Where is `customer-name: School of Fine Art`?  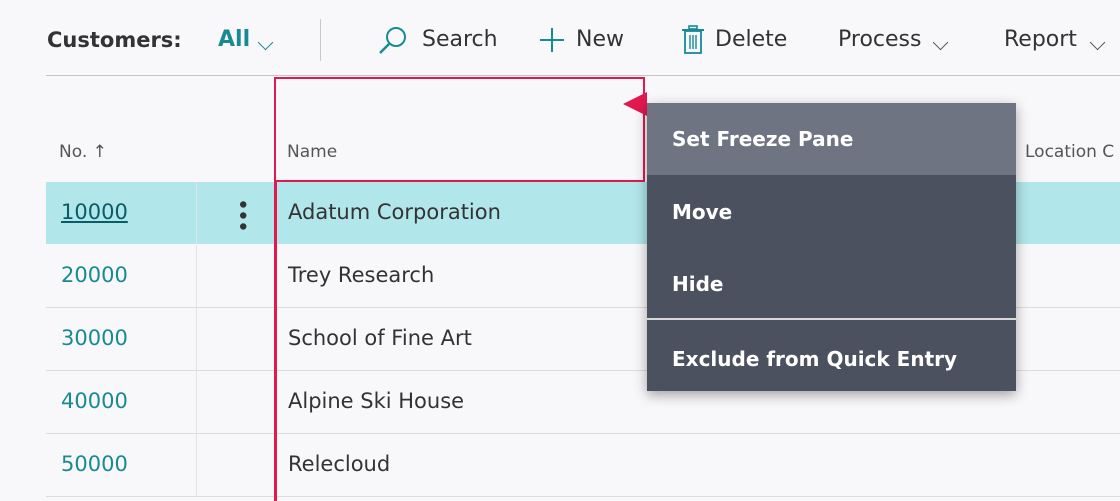
customer-name: School of Fine Art is located at coordinates (380, 338).